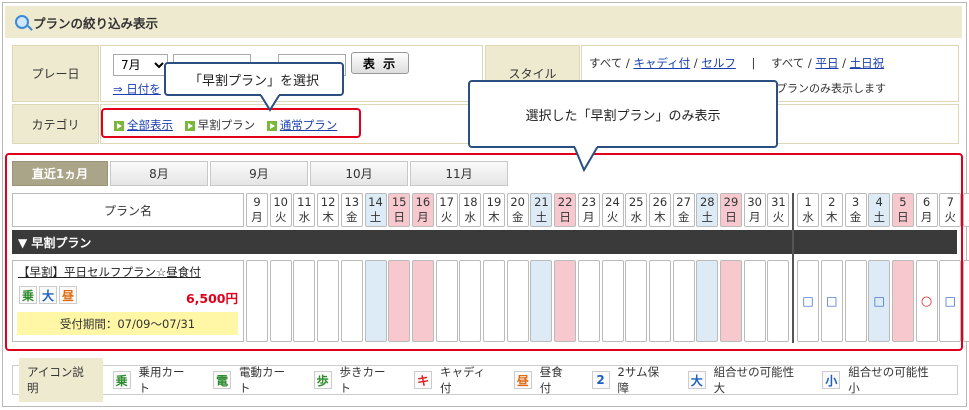 The height and width of the screenshot is (410, 969). What do you see at coordinates (470, 202) in the screenshot?
I see `day-number: 18` at bounding box center [470, 202].